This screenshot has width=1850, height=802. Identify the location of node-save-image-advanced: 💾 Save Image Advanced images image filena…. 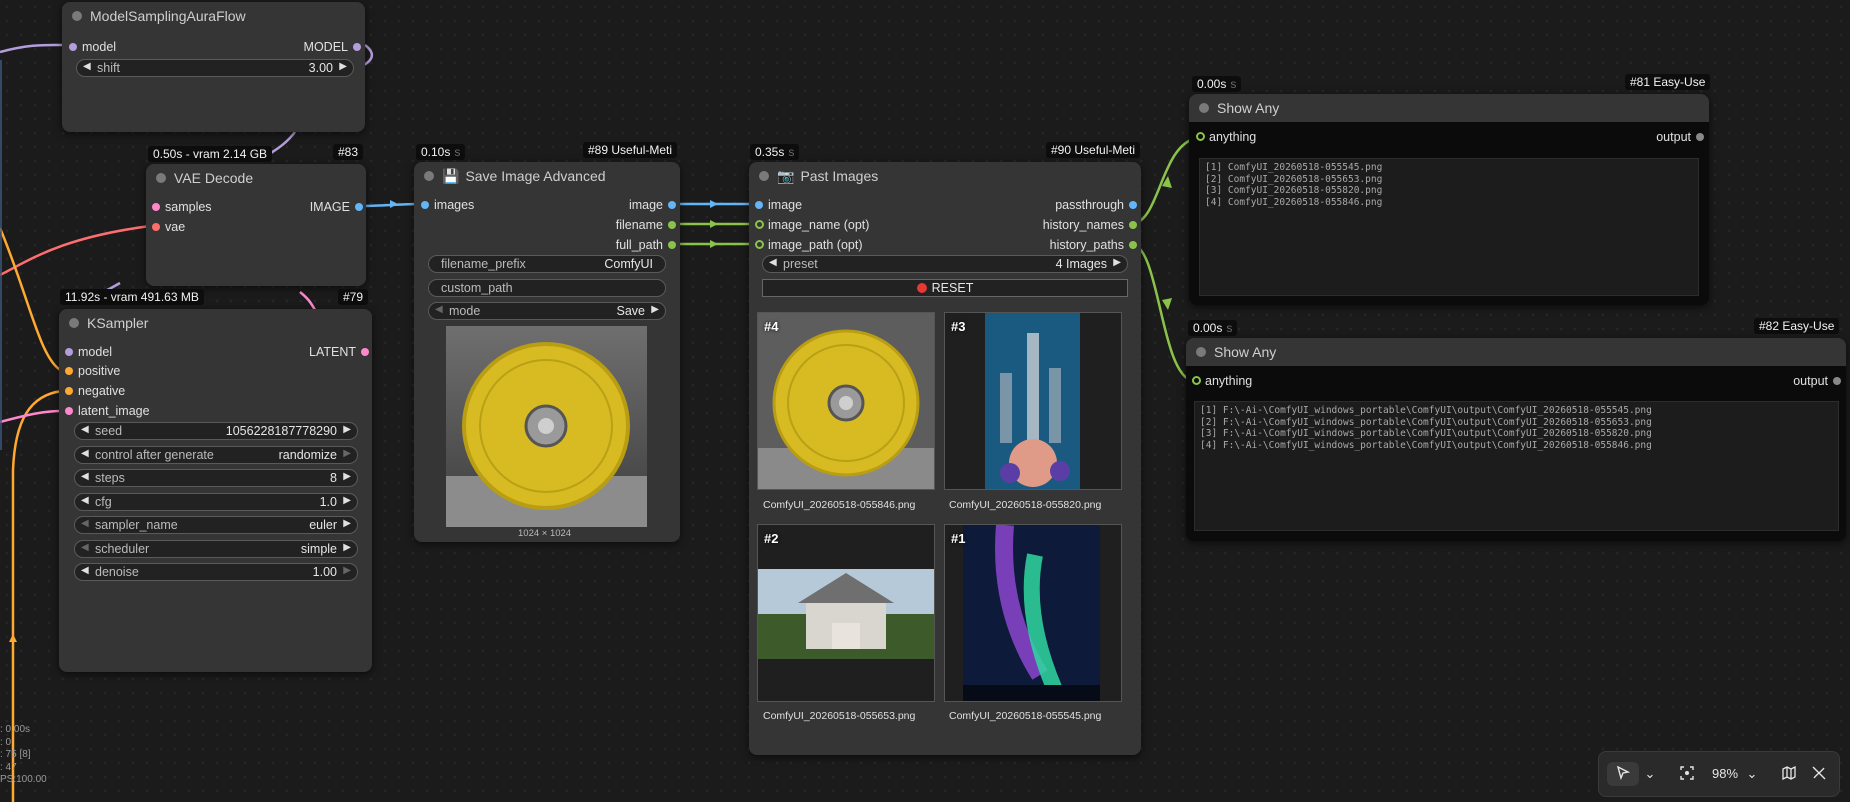
(547, 352).